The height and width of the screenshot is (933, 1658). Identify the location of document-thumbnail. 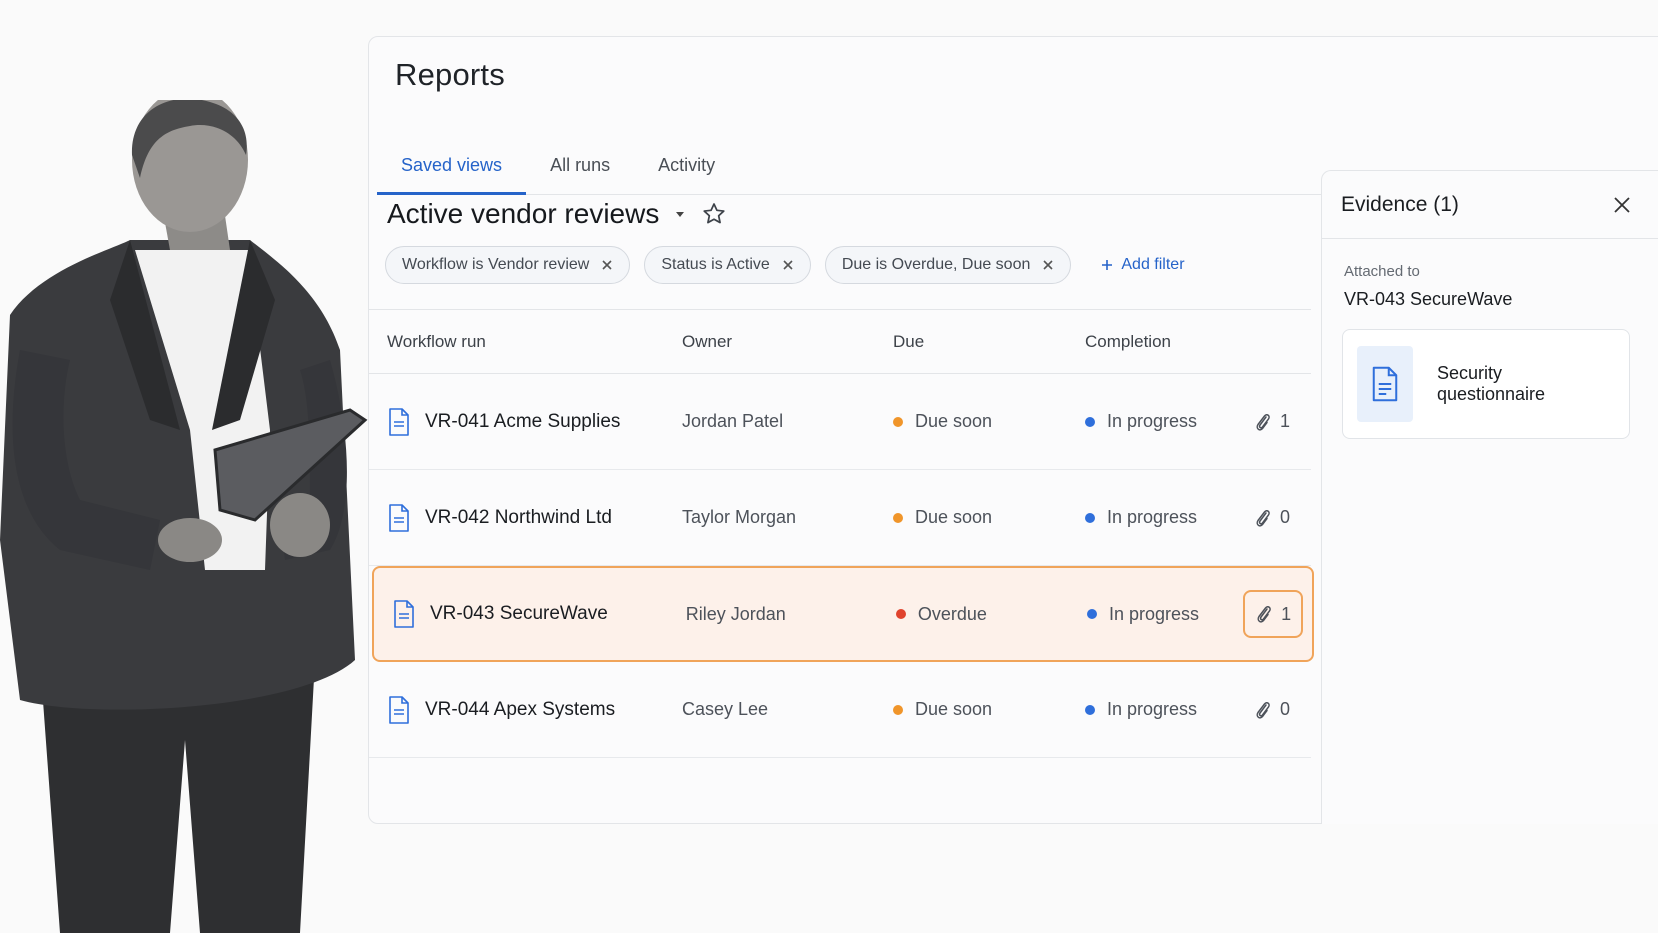
(1385, 384).